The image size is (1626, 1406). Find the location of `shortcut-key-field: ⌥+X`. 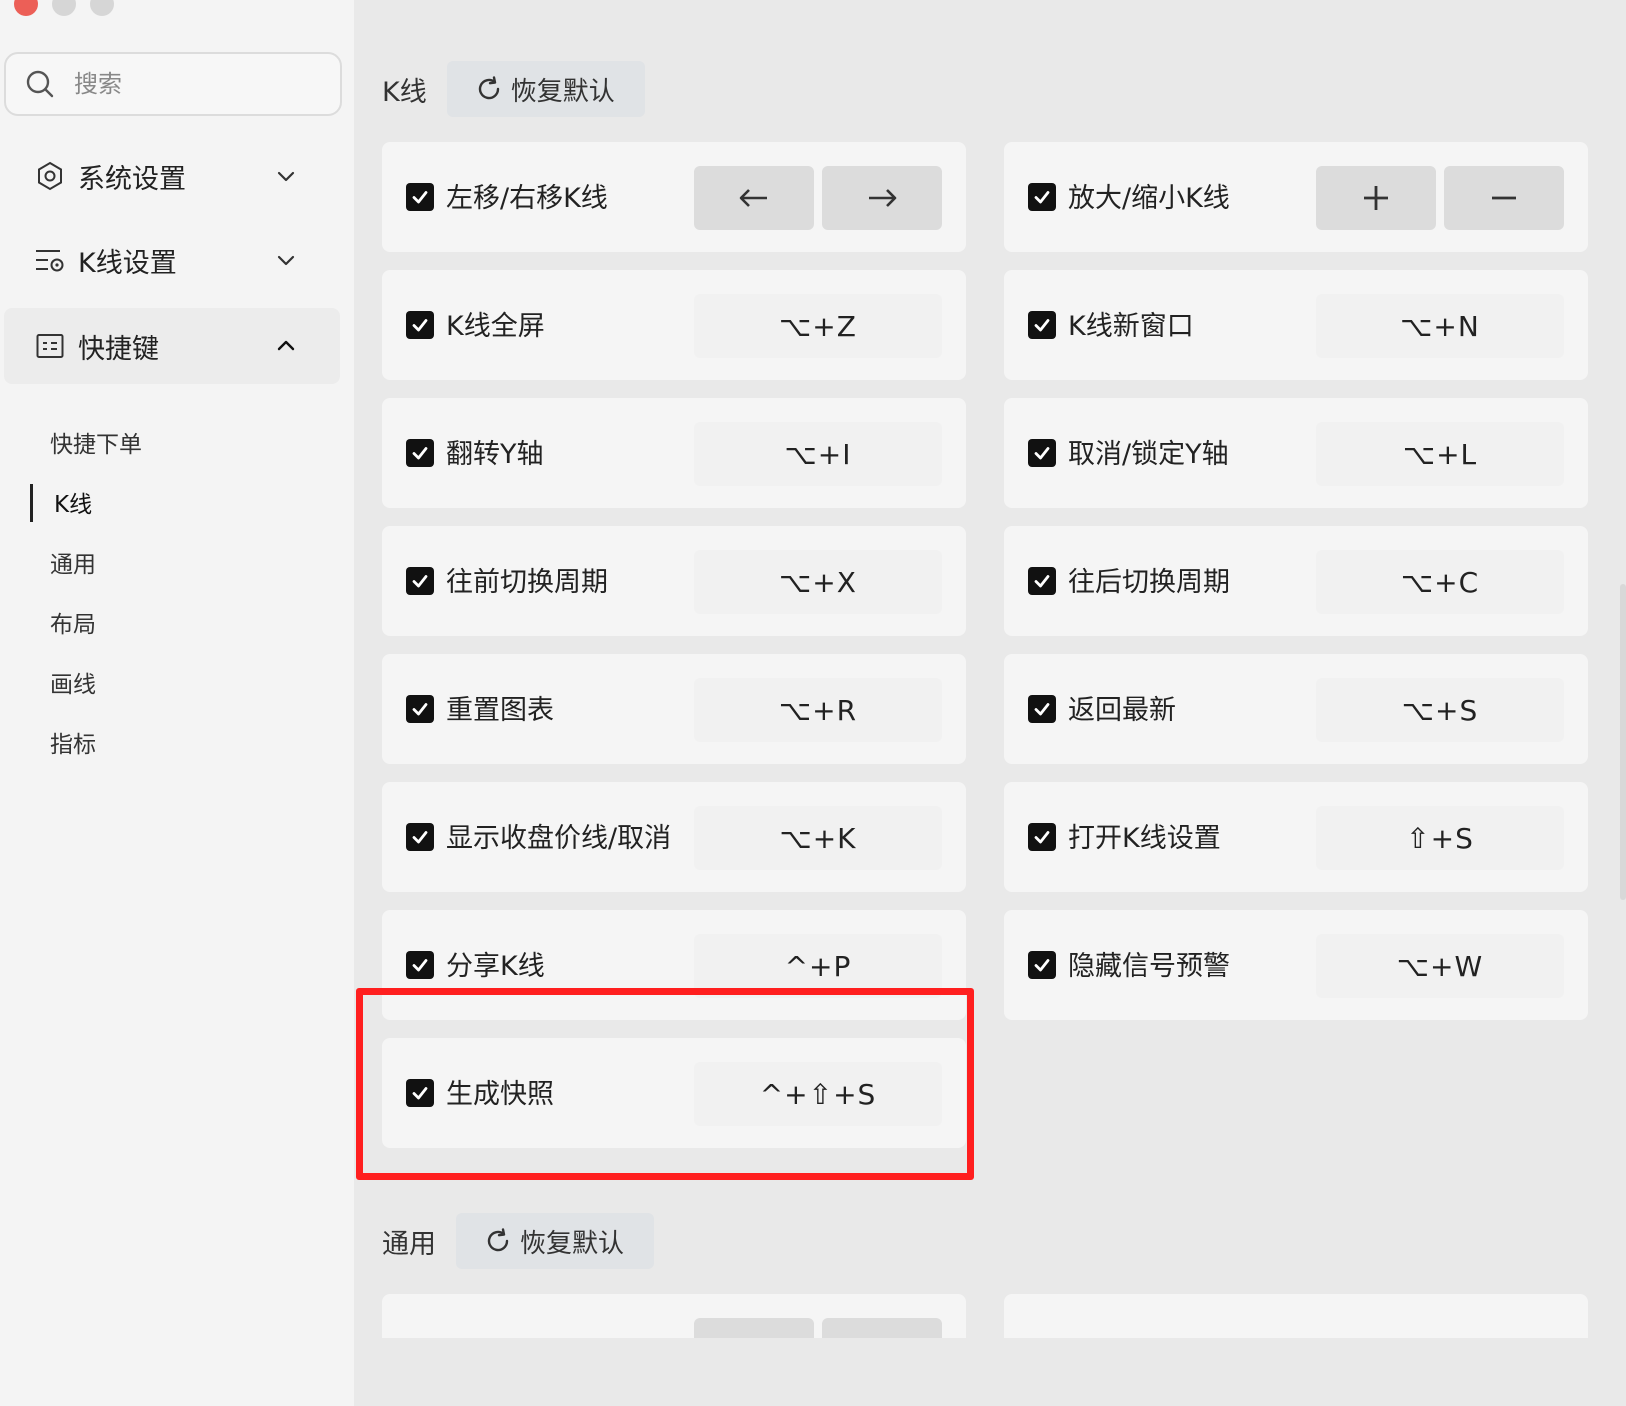

shortcut-key-field: ⌥+X is located at coordinates (818, 582).